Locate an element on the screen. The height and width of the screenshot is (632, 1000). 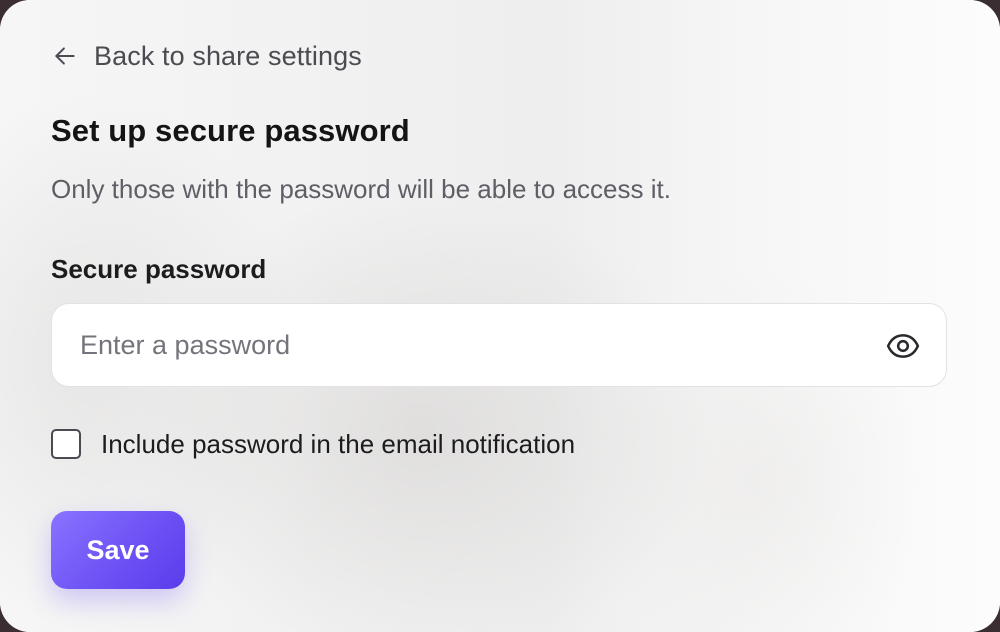
password-field-label: Secure password is located at coordinates (159, 269).